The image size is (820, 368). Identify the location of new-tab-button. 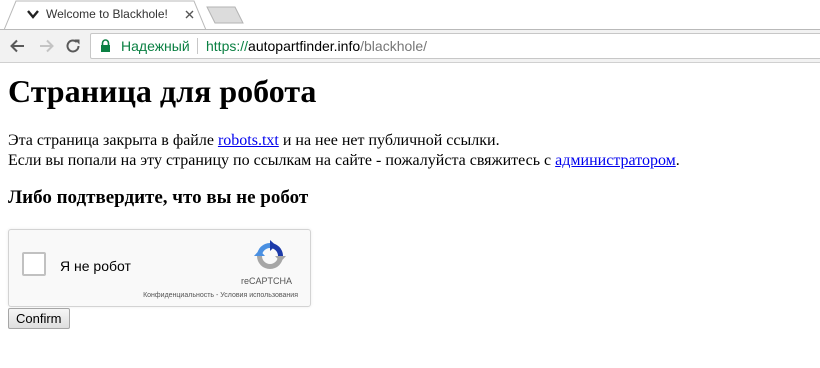
(225, 15).